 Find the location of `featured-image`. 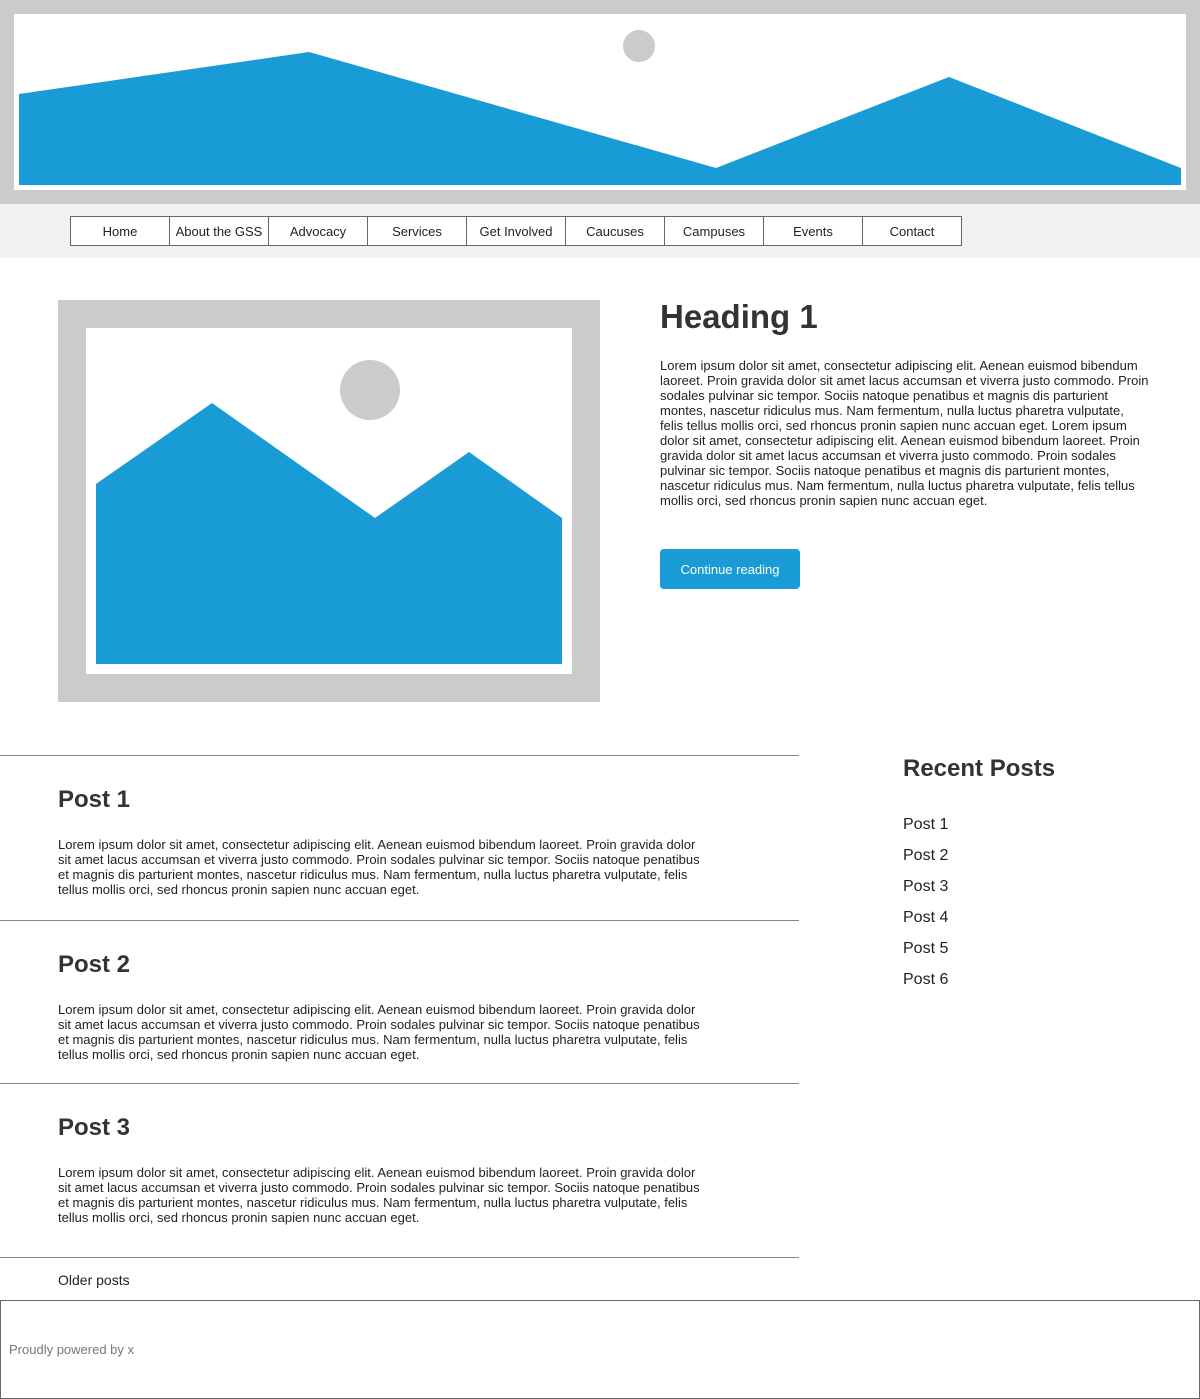

featured-image is located at coordinates (329, 501).